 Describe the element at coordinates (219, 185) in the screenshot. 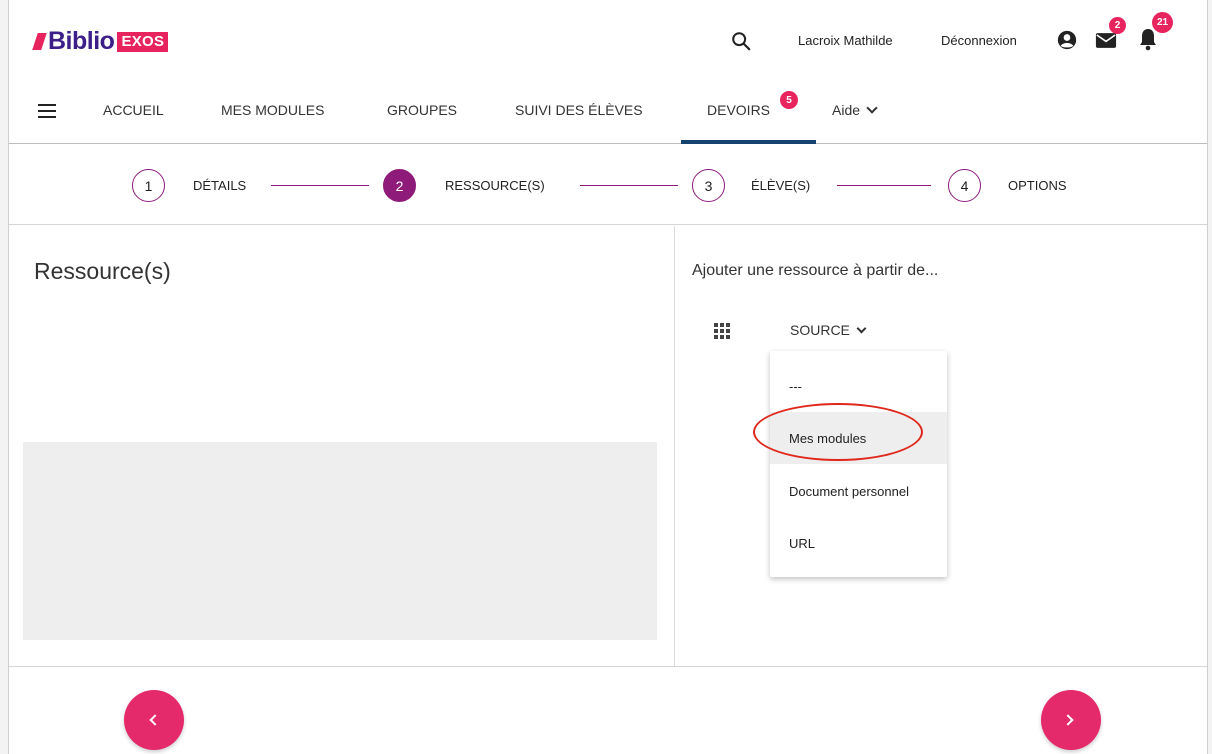

I see `step-1-label: DÉTAILS` at that location.